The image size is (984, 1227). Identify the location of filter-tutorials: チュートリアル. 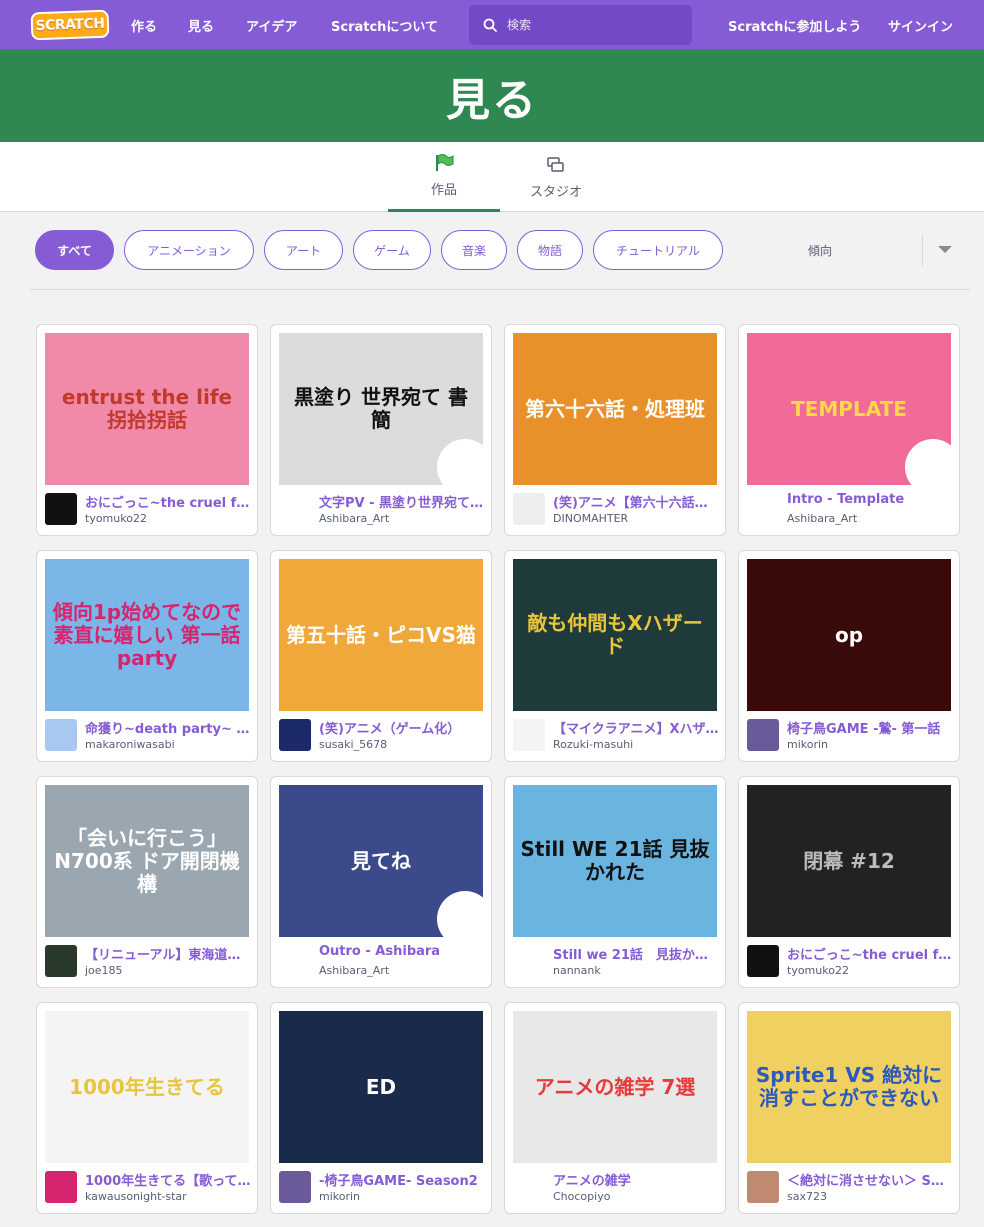
(658, 250).